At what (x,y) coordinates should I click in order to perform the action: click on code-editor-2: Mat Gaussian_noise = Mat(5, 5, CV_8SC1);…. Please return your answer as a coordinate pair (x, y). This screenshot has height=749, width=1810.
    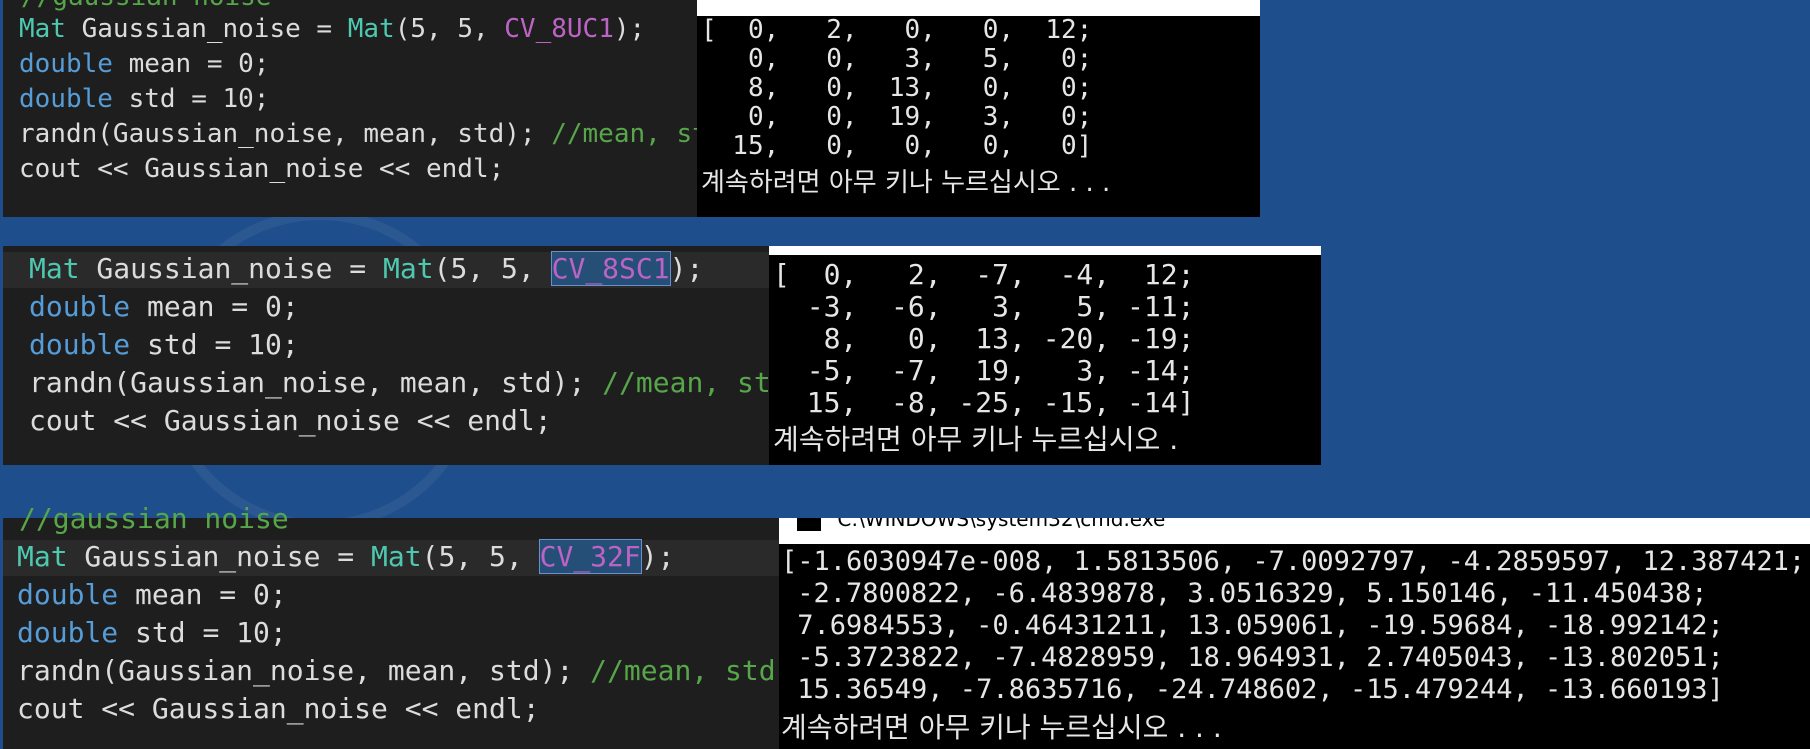
    Looking at the image, I should click on (395, 355).